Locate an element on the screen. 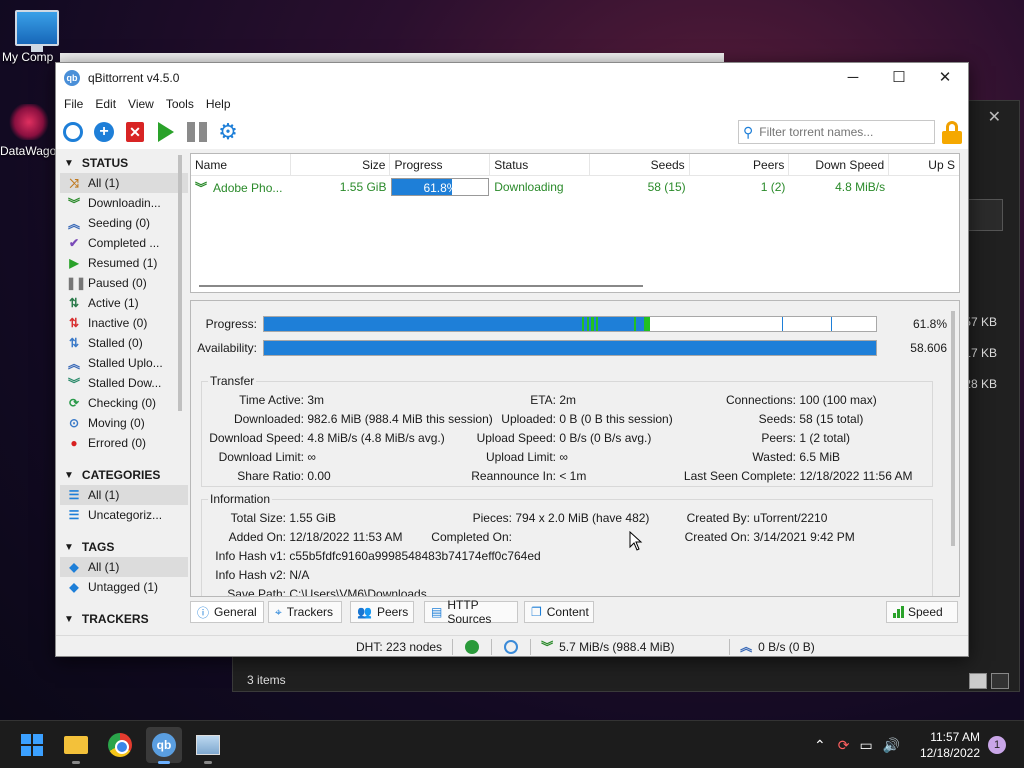  options-button: ⚙ is located at coordinates (228, 132).